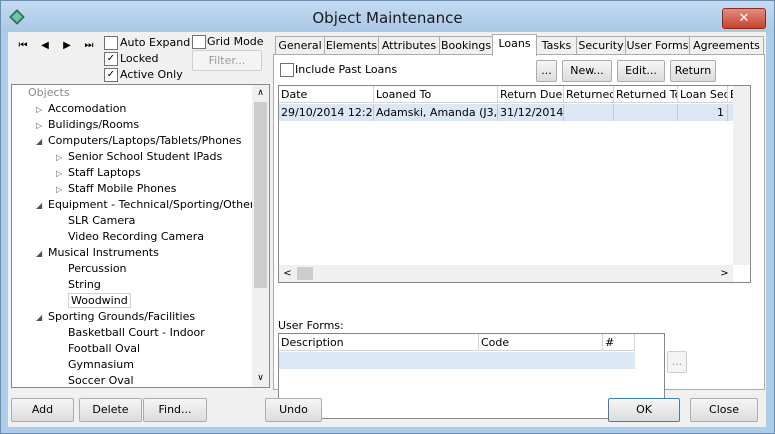  I want to click on tree-item: ◢ Musical Instruments, so click(97, 253).